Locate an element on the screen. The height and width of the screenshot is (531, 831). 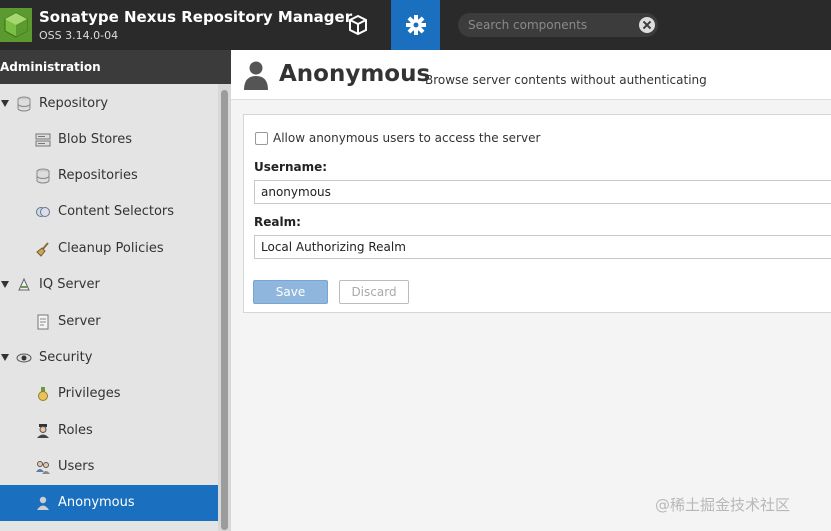
sidebar-item-privileges: Privileges is located at coordinates (109, 394).